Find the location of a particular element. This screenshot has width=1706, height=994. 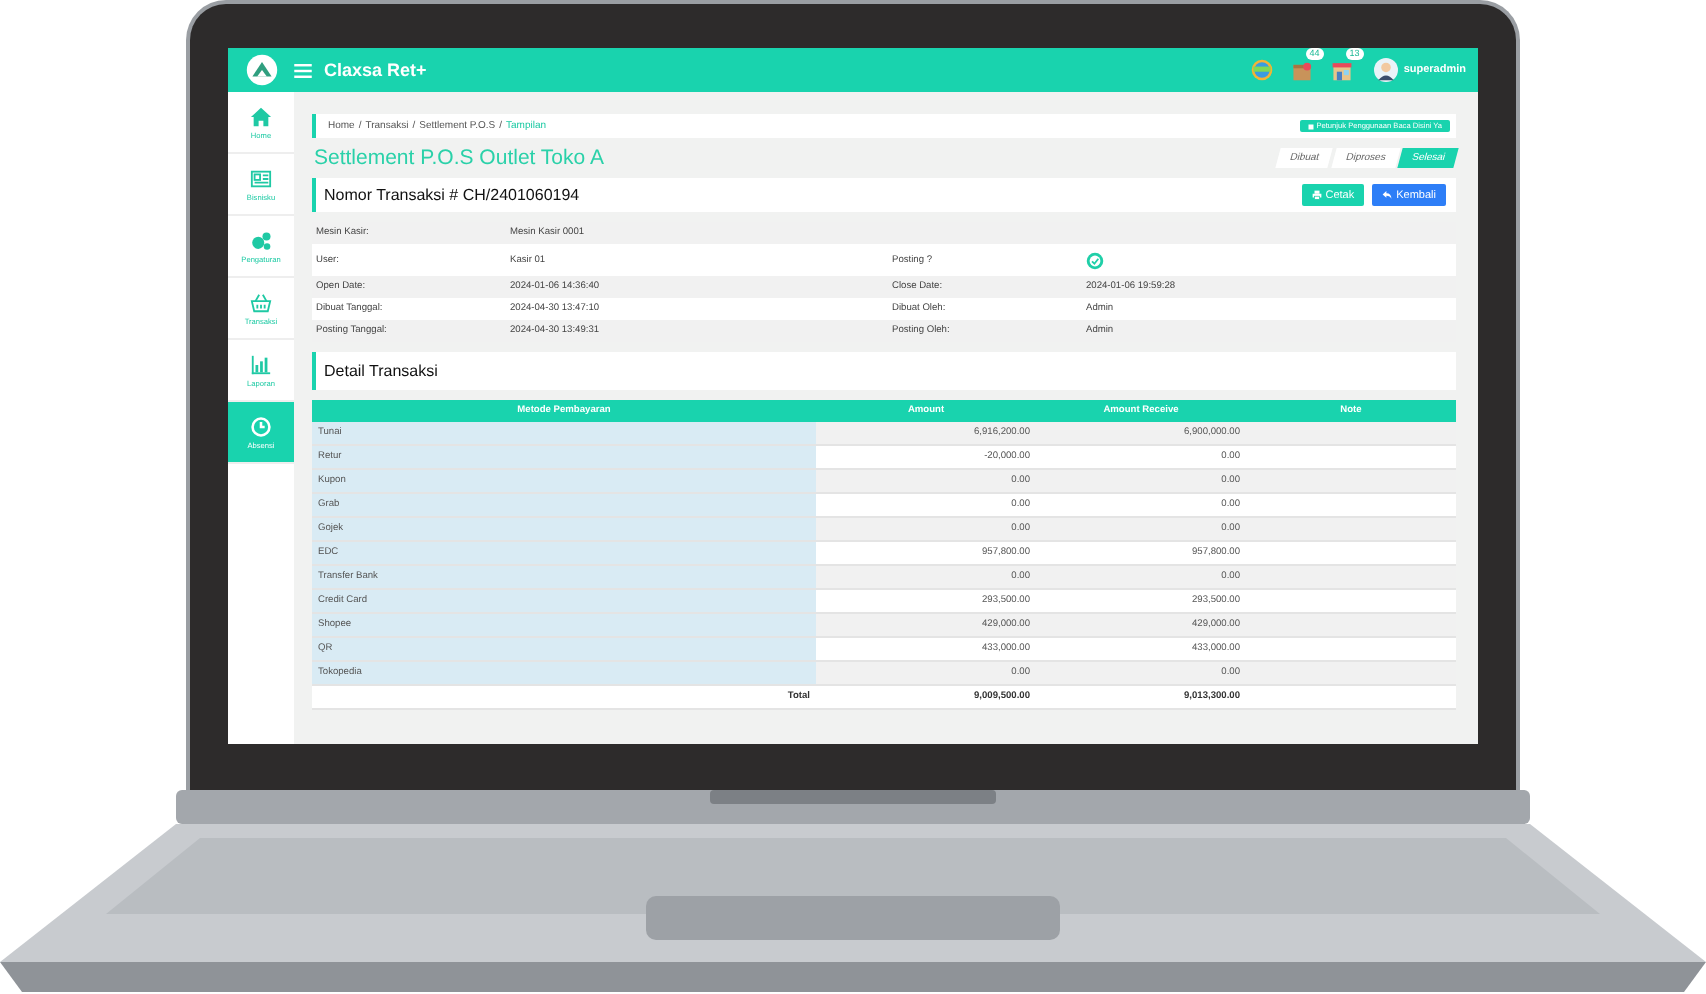

section-title: Detail Transaksi is located at coordinates (381, 371).